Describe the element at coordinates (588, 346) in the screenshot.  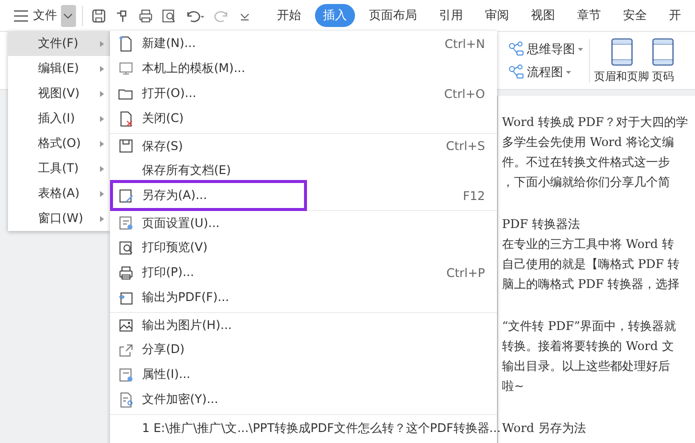
I see `document-text: 转换。接着将要转换的 Word 文` at that location.